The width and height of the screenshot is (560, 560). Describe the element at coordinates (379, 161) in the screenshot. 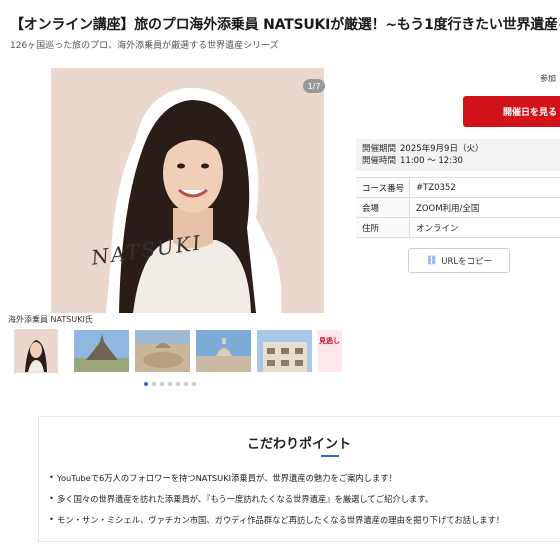

I see `schedule-time-label: 開催時間` at that location.